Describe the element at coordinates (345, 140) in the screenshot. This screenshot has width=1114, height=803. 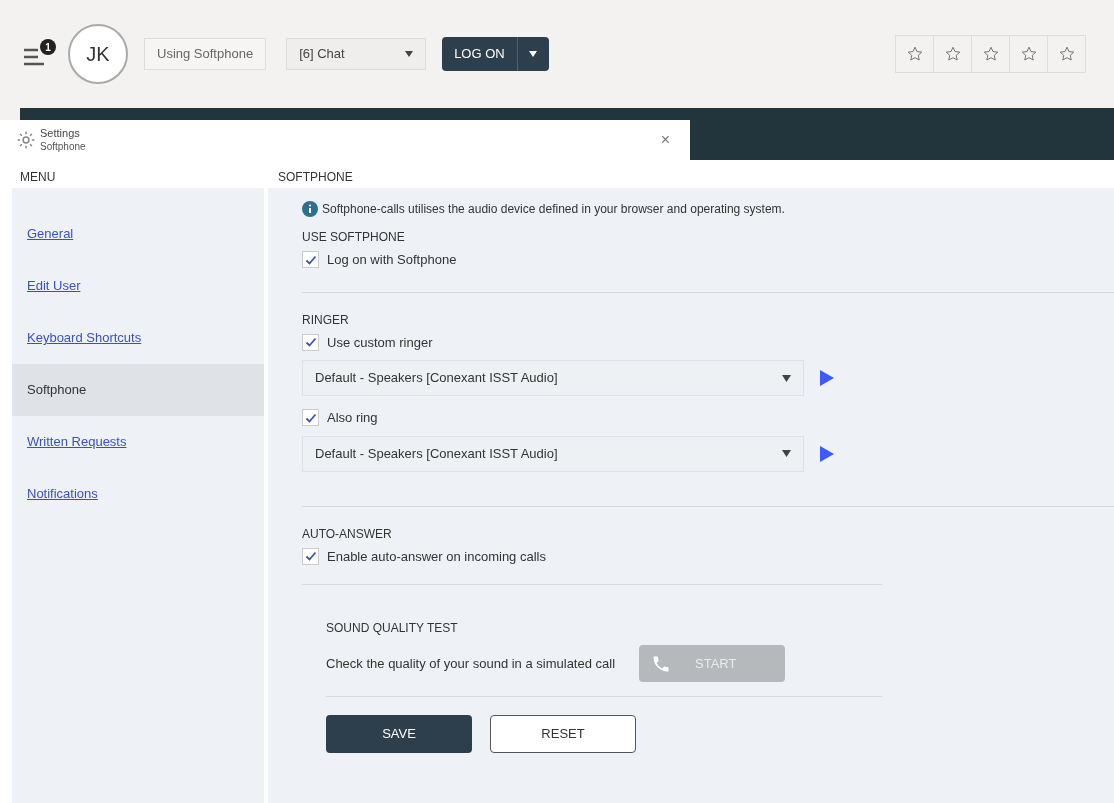
I see `settings-tab: Settings Softphone ×` at that location.